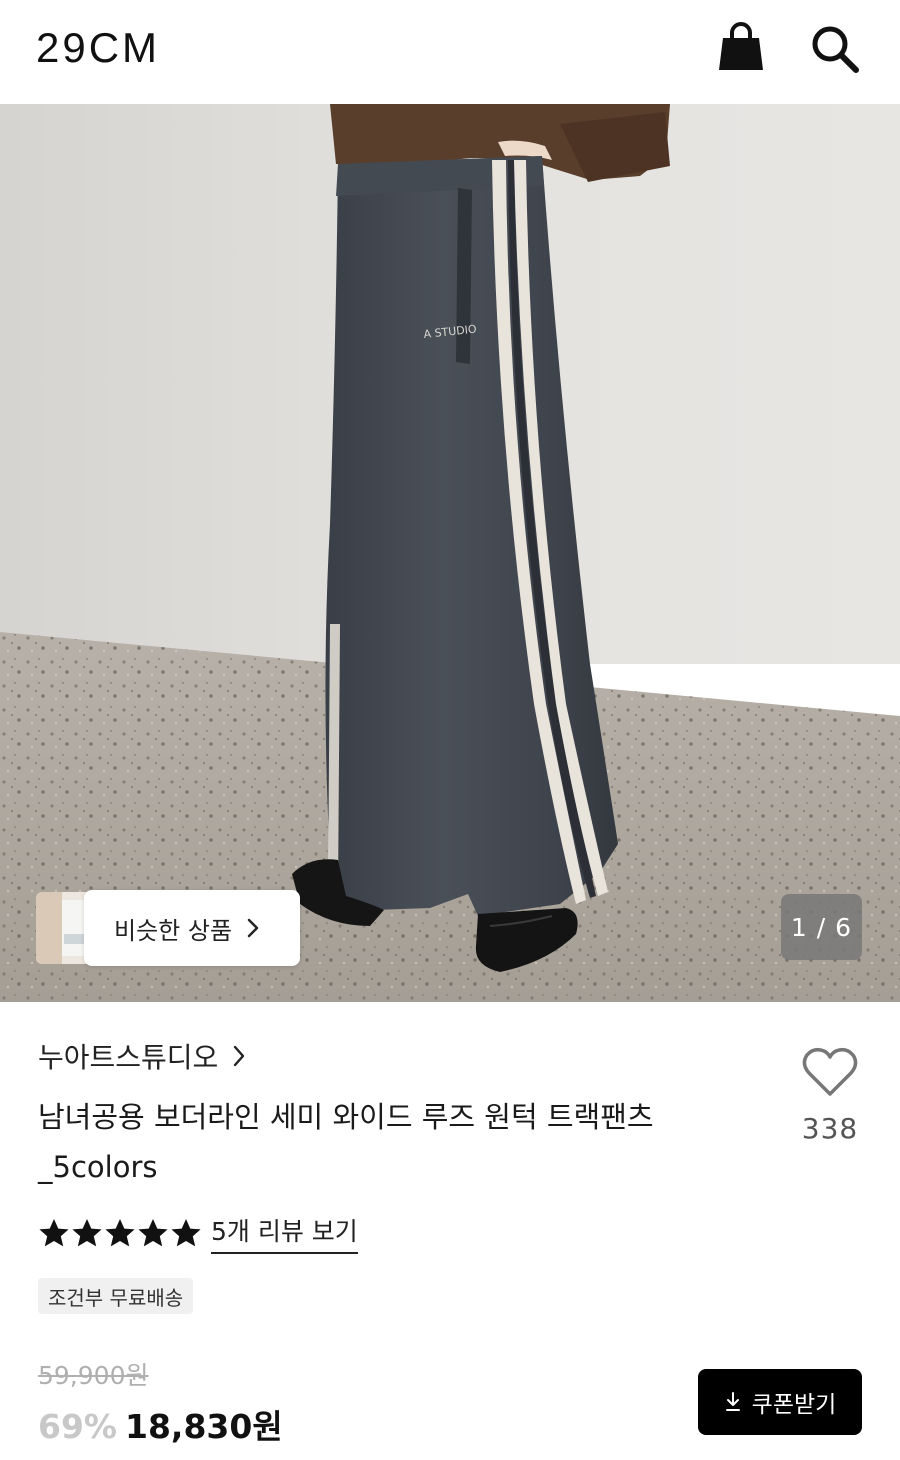 This screenshot has width=900, height=1460. What do you see at coordinates (383, 1142) in the screenshot?
I see `product-title: 남녀공용 보더라인 세미 와이드 루즈 원턱 트랙팬츠 _5colors` at bounding box center [383, 1142].